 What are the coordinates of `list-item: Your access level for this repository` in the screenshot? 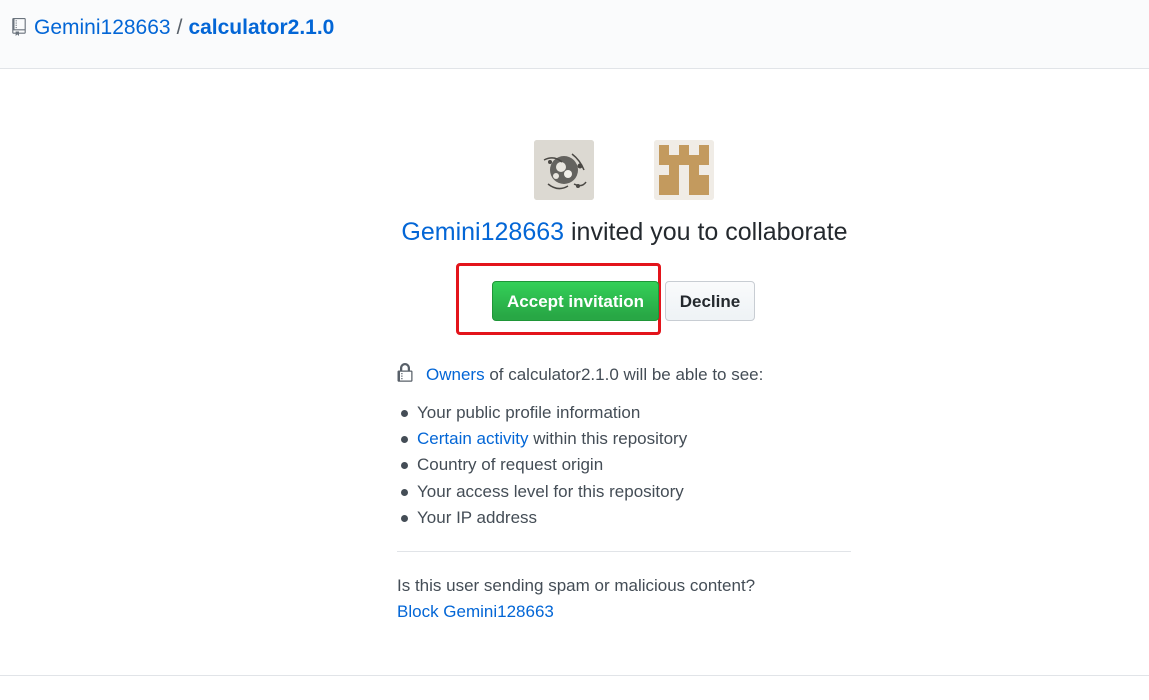 It's located at (542, 492).